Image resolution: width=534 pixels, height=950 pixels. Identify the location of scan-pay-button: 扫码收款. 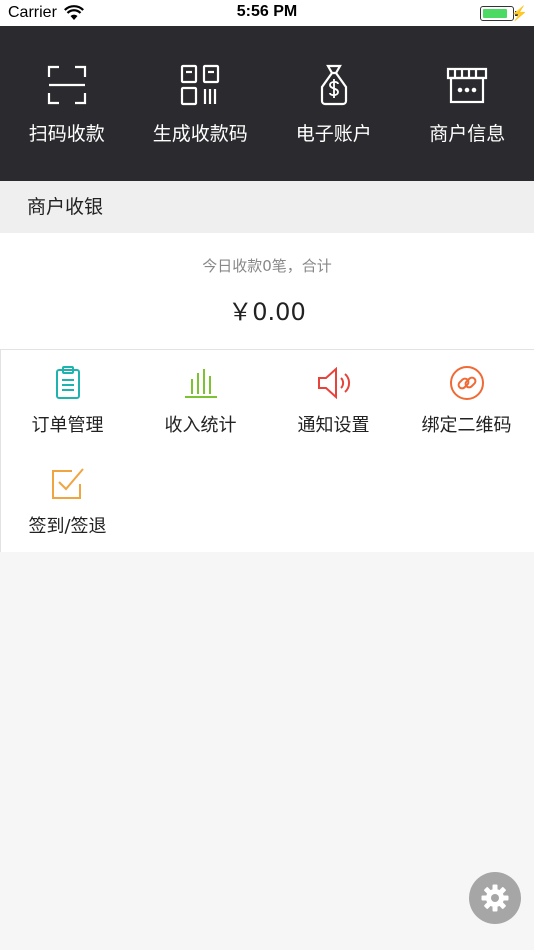
(67, 103).